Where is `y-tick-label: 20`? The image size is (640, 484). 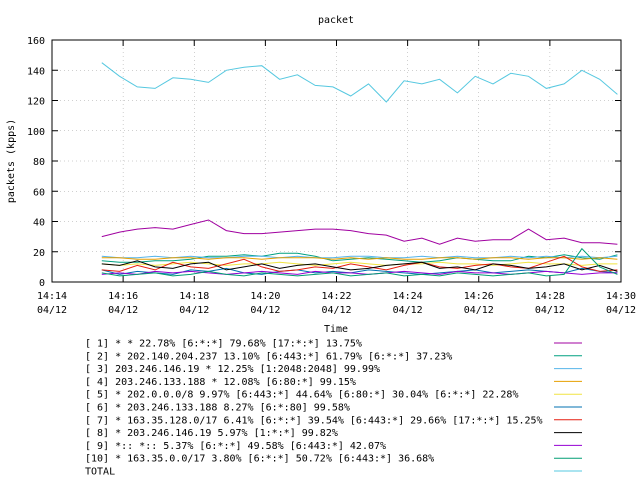
y-tick-label: 20 is located at coordinates (39, 253).